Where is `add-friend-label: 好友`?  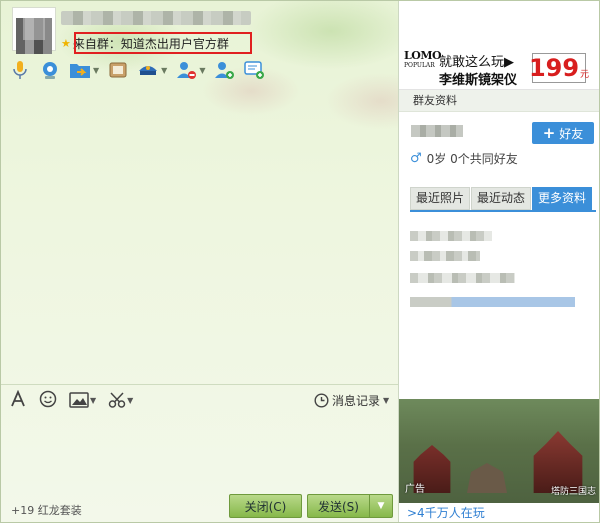 add-friend-label: 好友 is located at coordinates (571, 133).